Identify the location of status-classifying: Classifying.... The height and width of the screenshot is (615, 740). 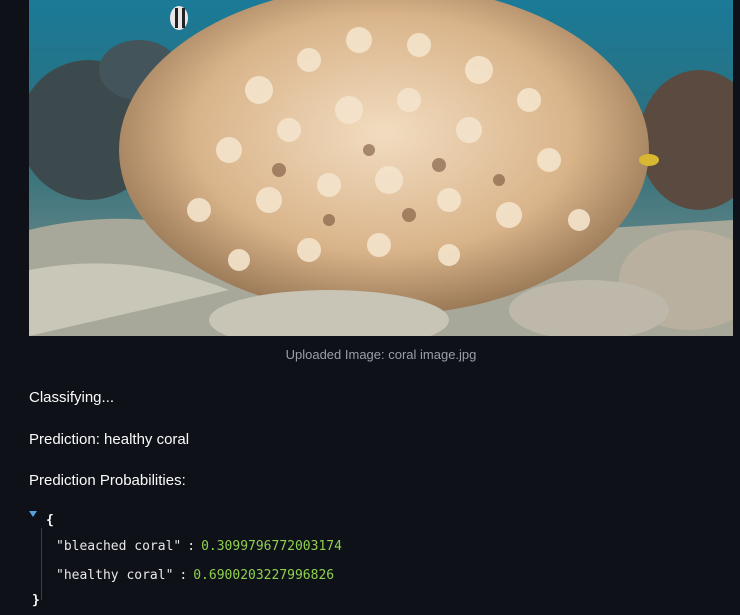
(72, 397).